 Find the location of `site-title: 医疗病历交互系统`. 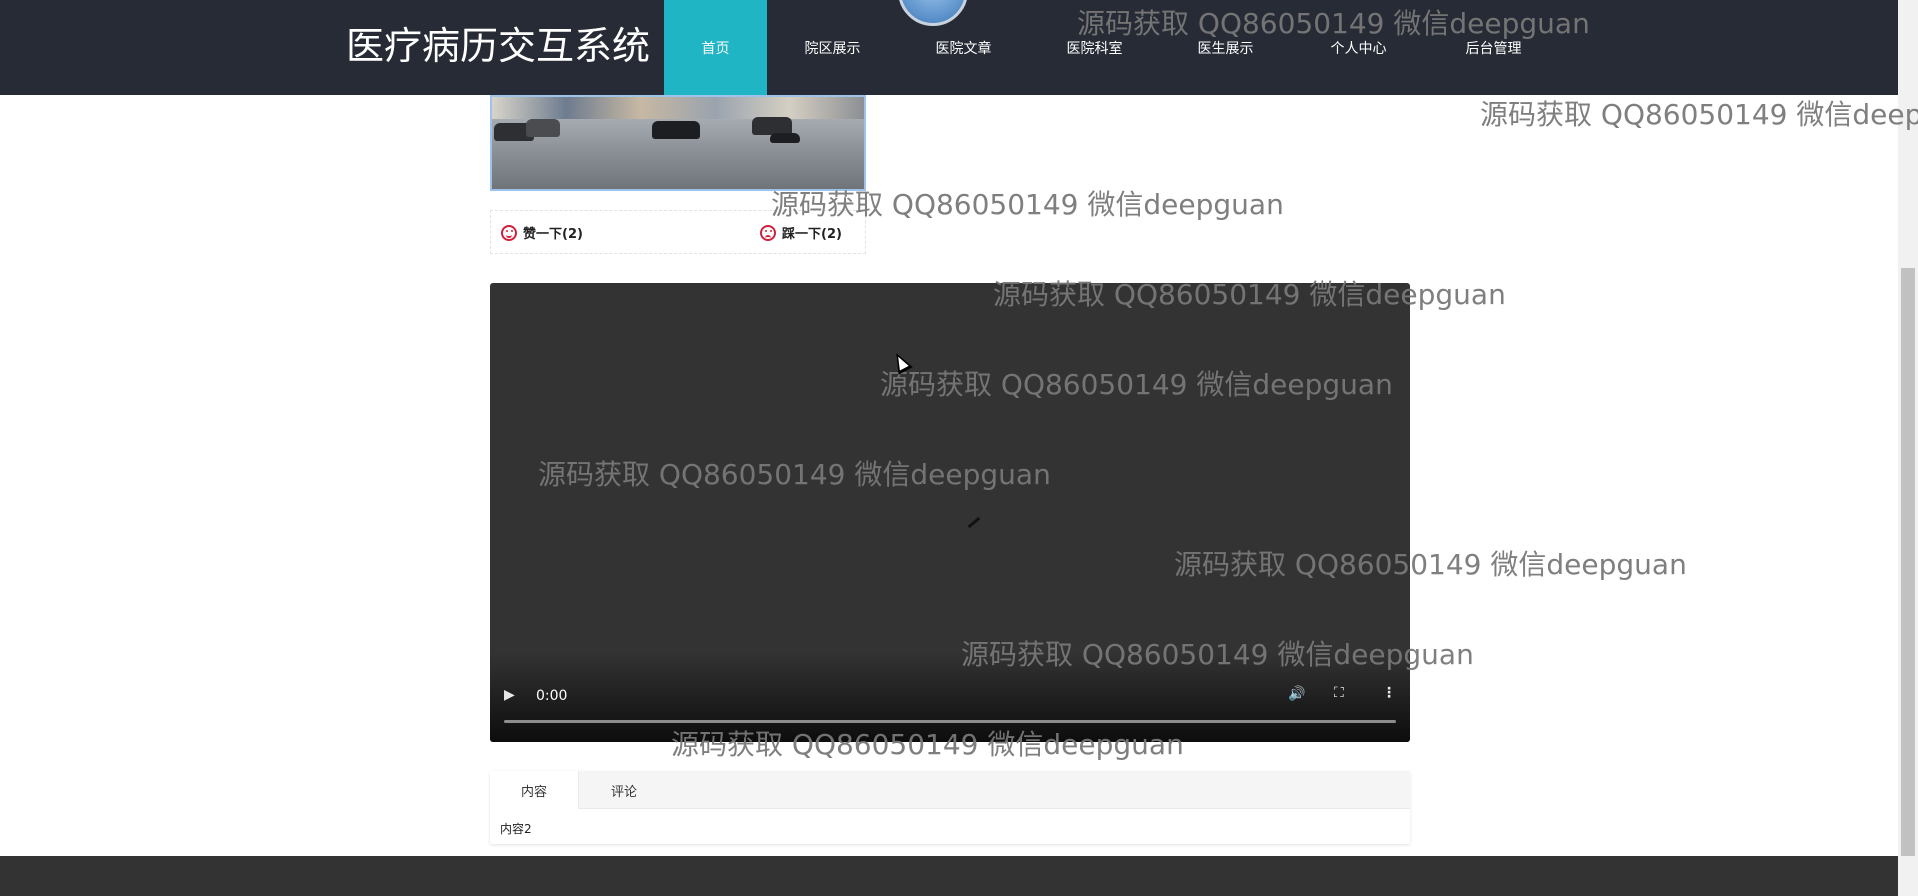

site-title: 医疗病历交互系统 is located at coordinates (498, 46).